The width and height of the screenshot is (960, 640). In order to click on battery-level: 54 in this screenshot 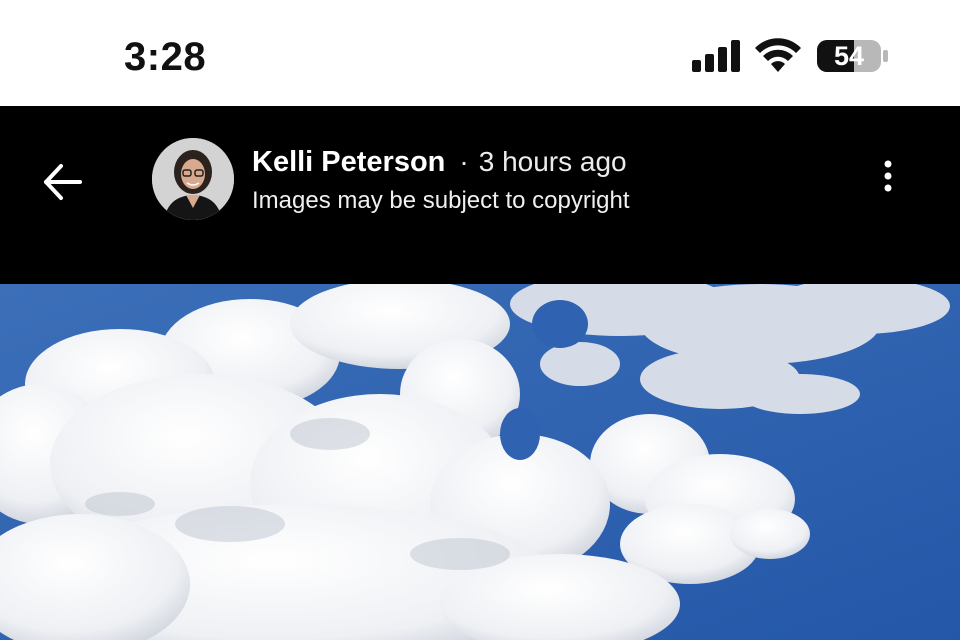, I will do `click(849, 56)`.